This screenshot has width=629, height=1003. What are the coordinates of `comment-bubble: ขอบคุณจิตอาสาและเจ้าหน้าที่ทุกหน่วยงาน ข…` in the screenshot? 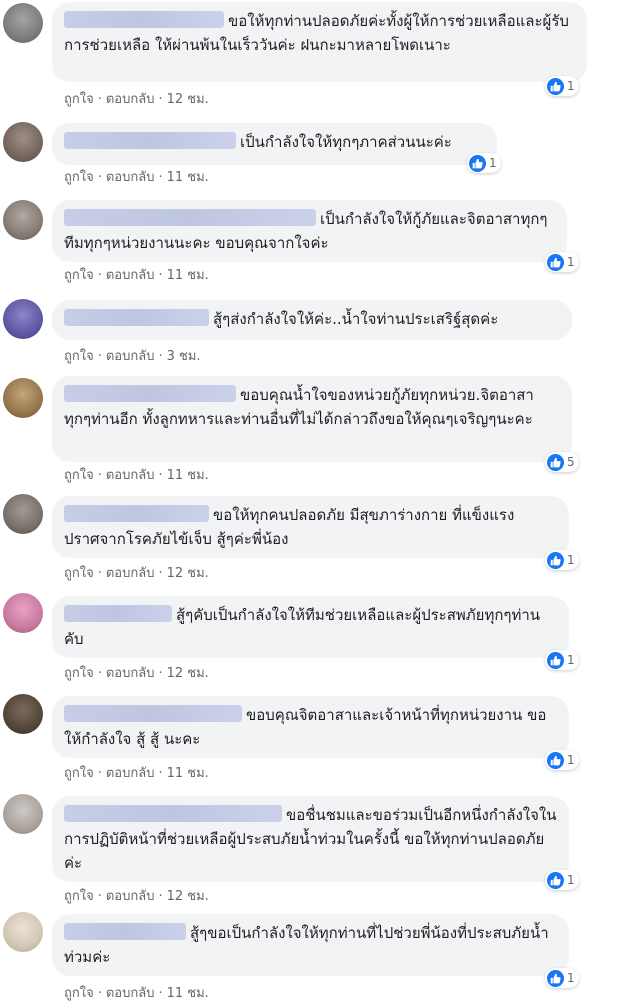 It's located at (310, 727).